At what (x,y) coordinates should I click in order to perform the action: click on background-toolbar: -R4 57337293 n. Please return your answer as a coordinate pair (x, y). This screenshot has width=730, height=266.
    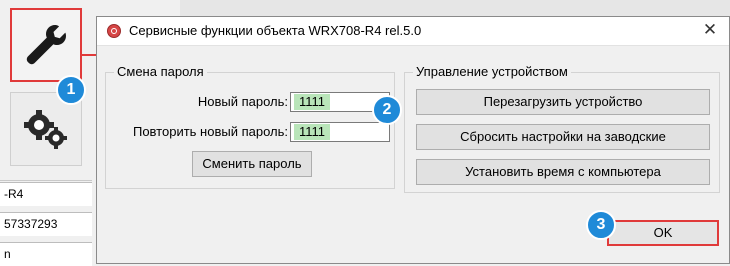
    Looking at the image, I should click on (46, 133).